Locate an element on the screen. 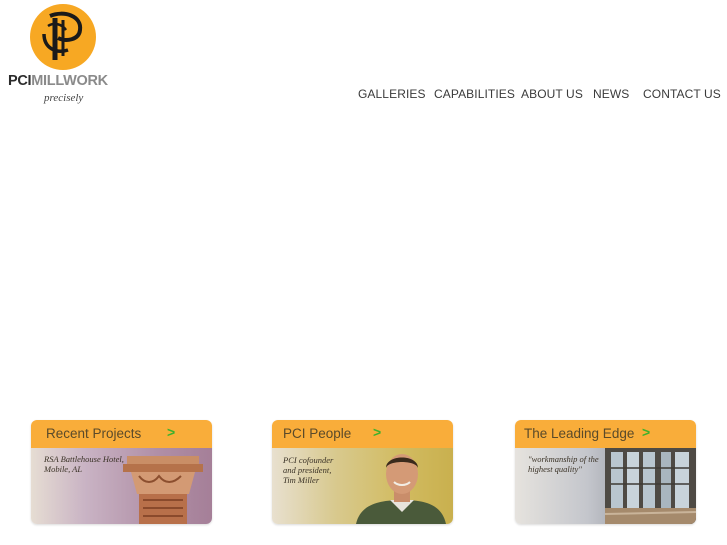 The width and height of the screenshot is (727, 545). nav-galleries: GALLERIES is located at coordinates (392, 94).